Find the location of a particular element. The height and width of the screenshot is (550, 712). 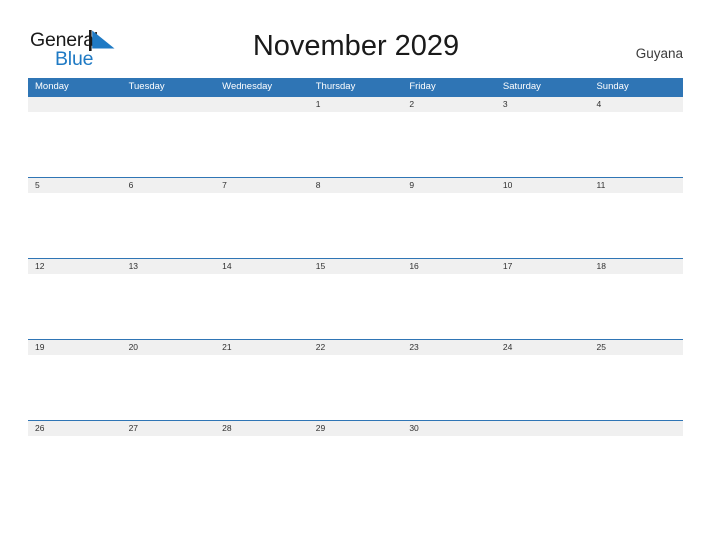

day-cell-number: 19 is located at coordinates (75, 347).